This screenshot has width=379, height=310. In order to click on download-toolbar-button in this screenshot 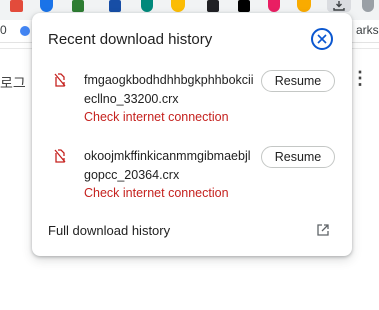, I will do `click(339, 6)`.